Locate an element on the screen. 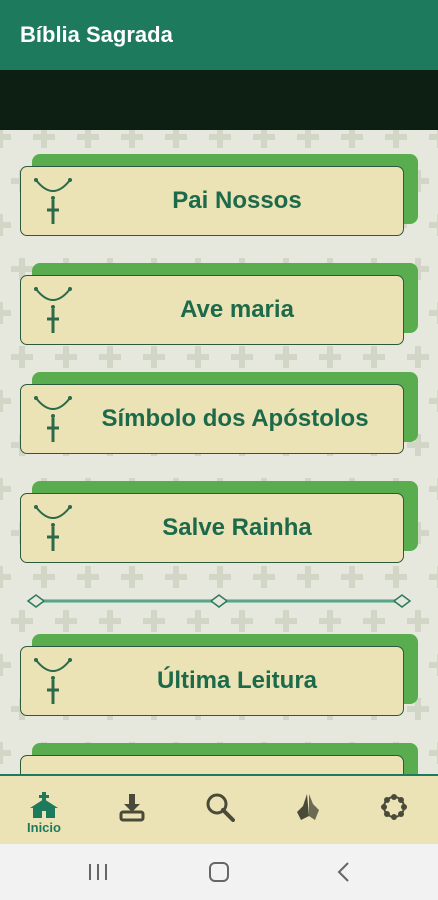 The height and width of the screenshot is (900, 438). bottom-navigation: Inicio is located at coordinates (219, 809).